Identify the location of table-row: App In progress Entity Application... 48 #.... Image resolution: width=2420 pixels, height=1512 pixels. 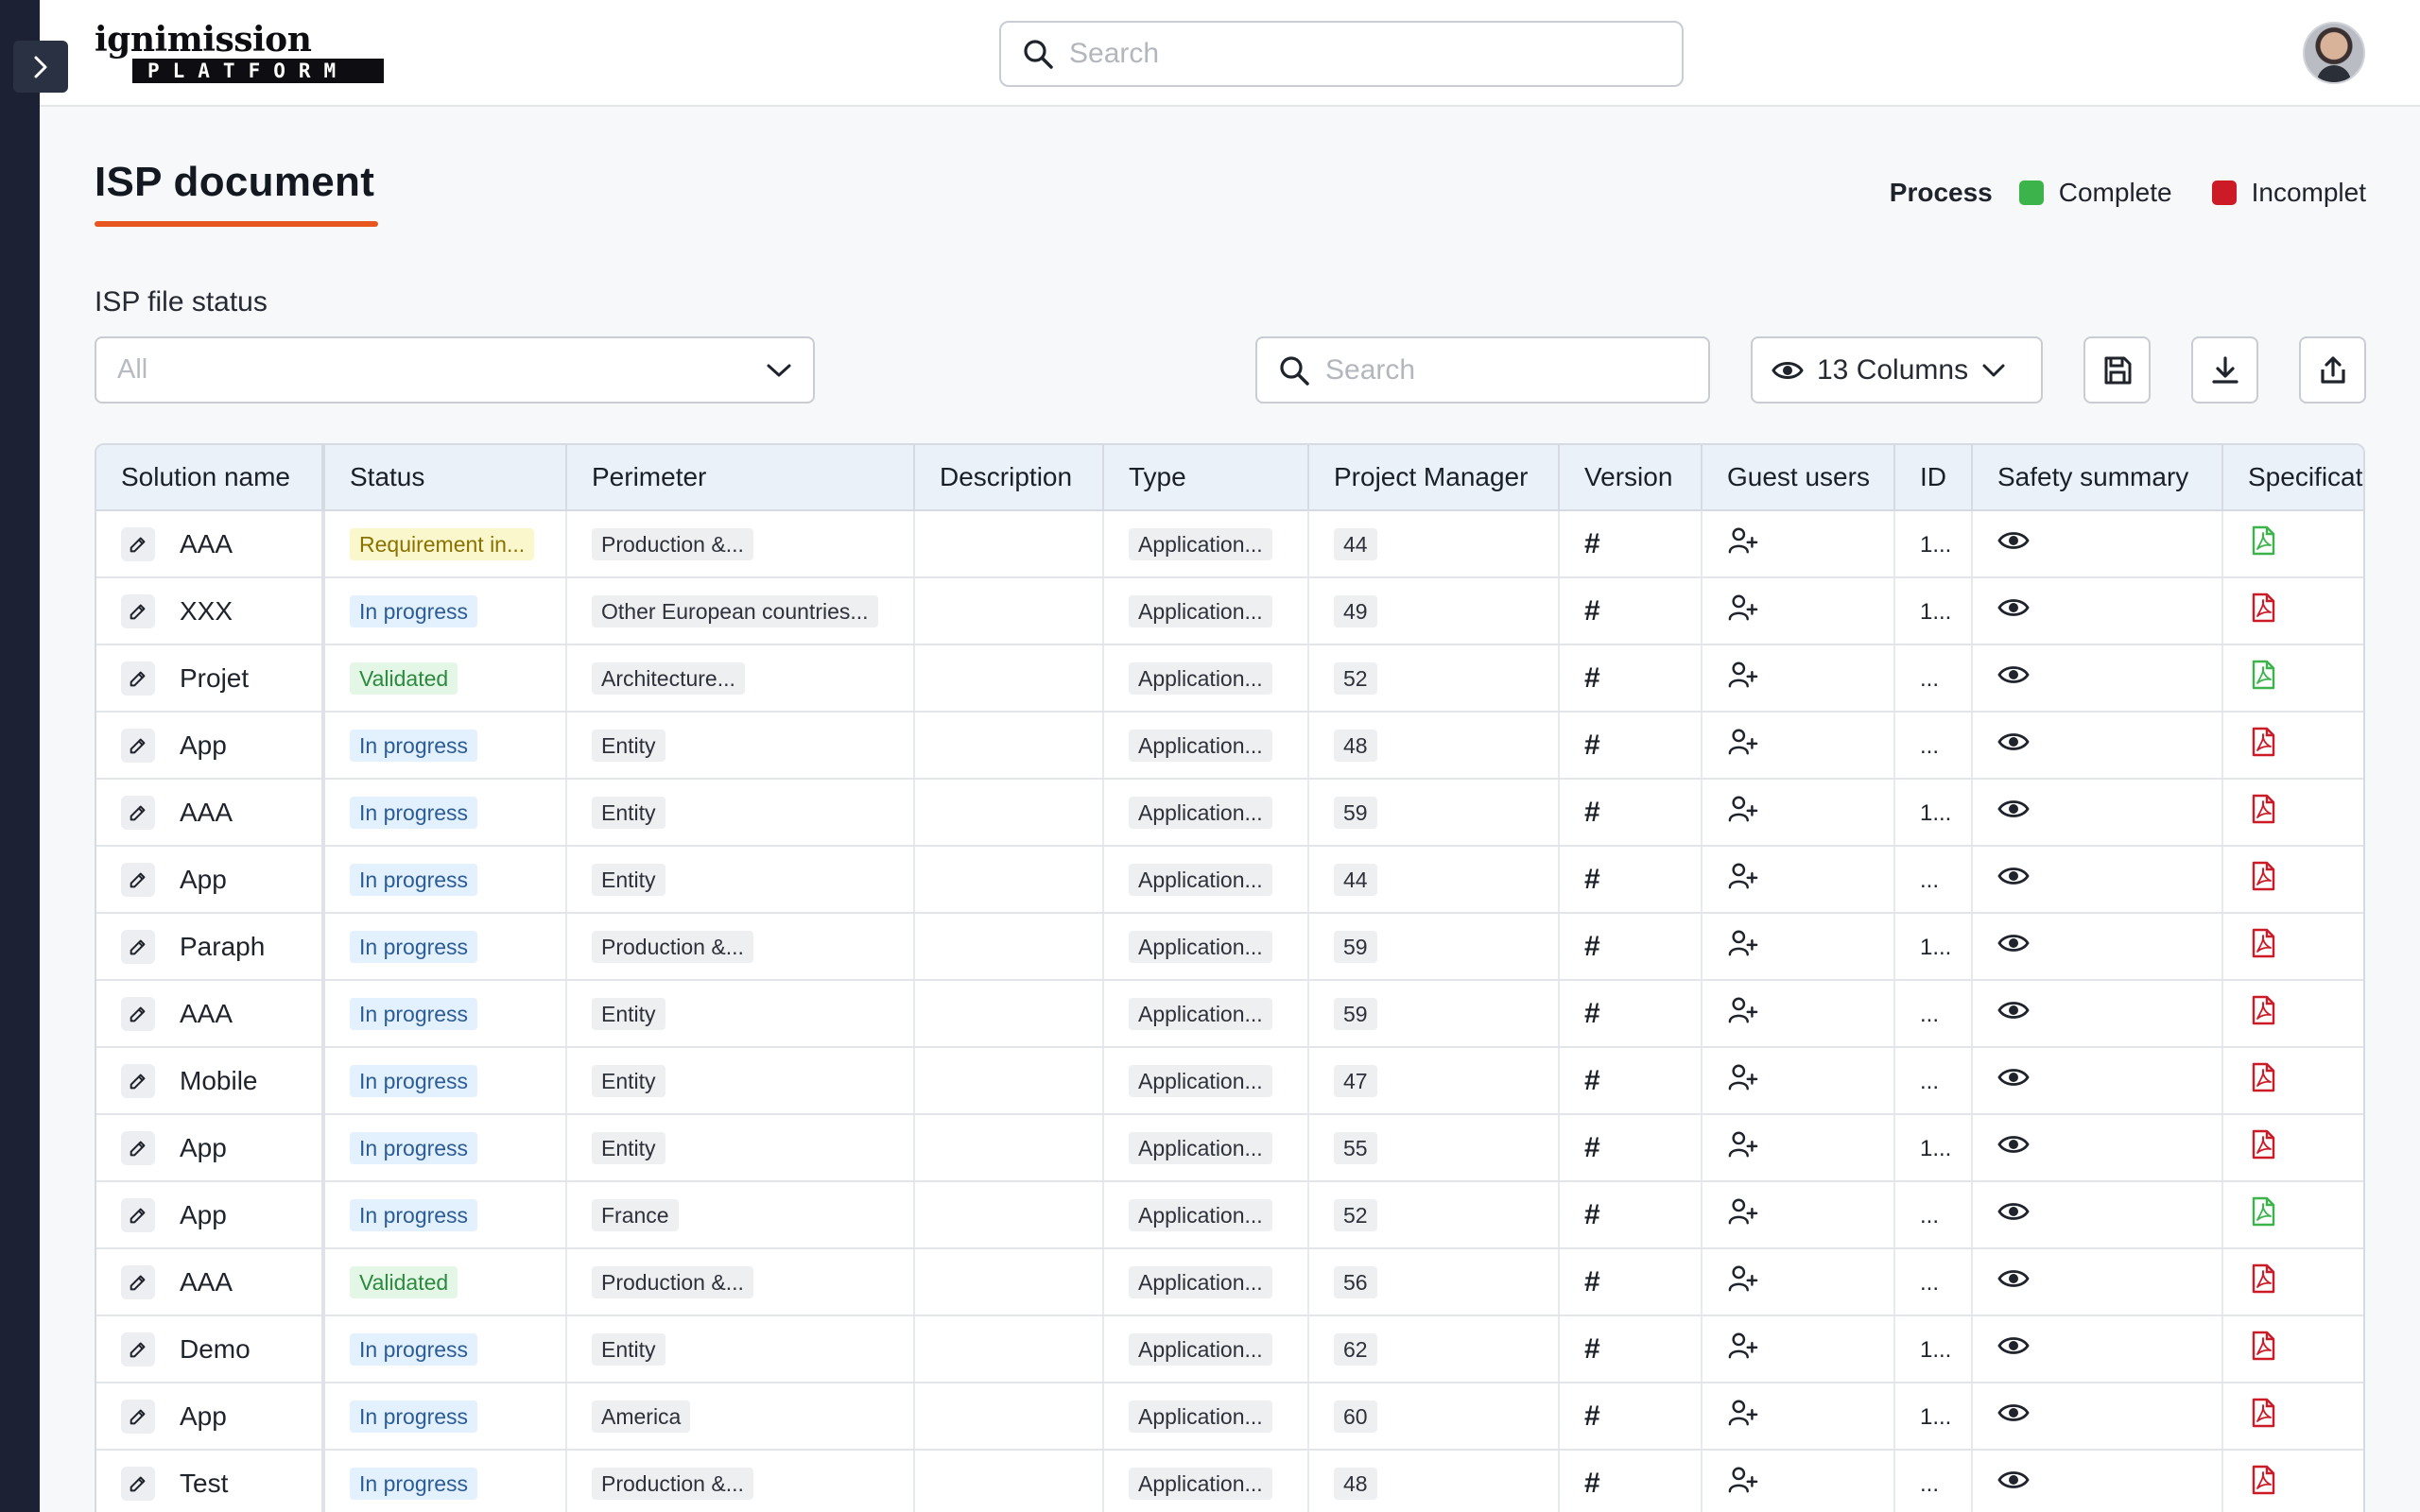
(1229, 746).